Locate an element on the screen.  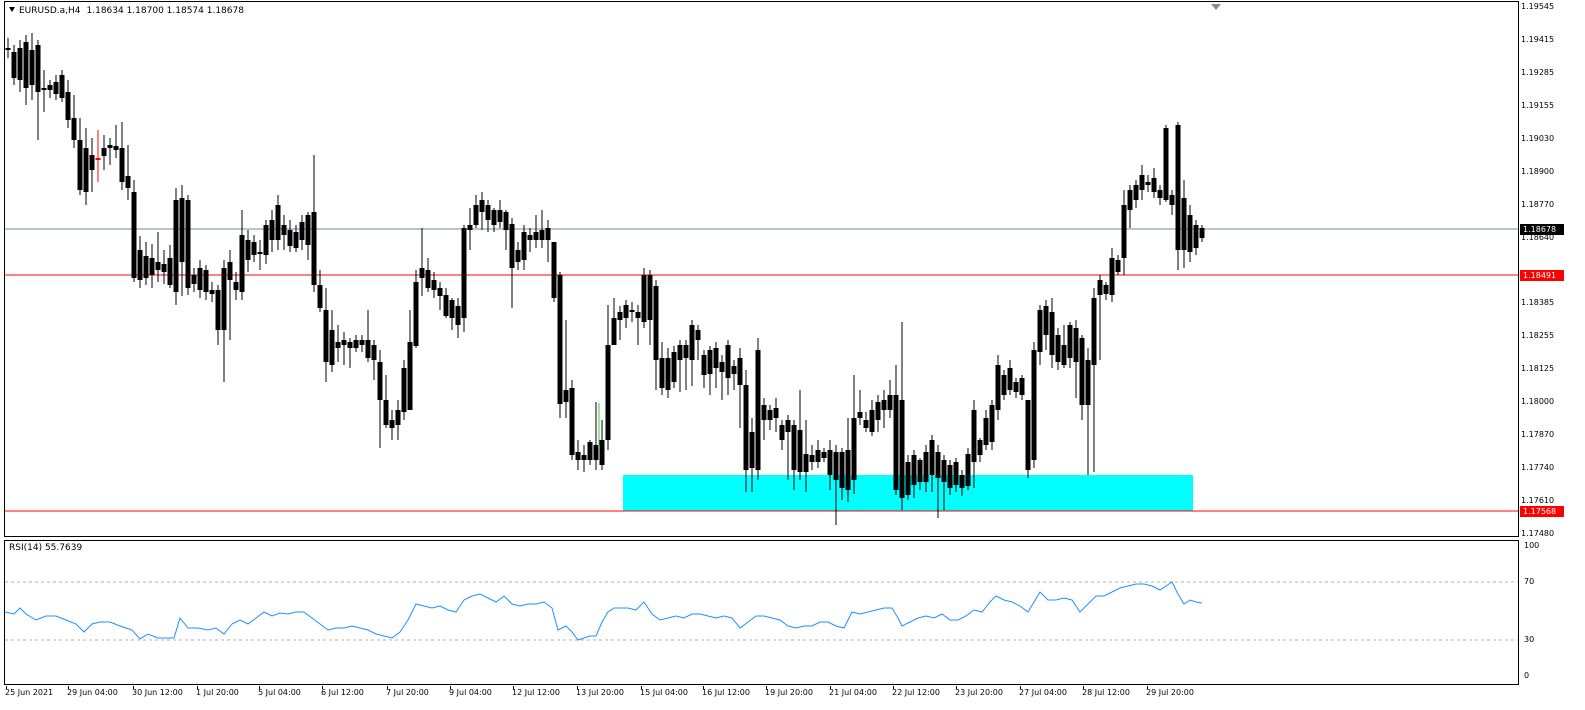
time-axis-label: 21 Jul 04:00 is located at coordinates (853, 692).